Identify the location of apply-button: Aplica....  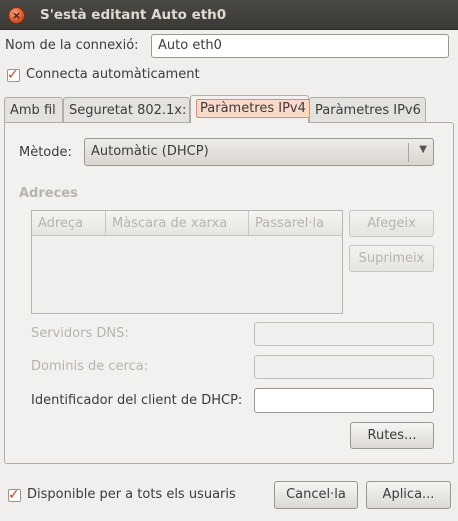
(408, 495).